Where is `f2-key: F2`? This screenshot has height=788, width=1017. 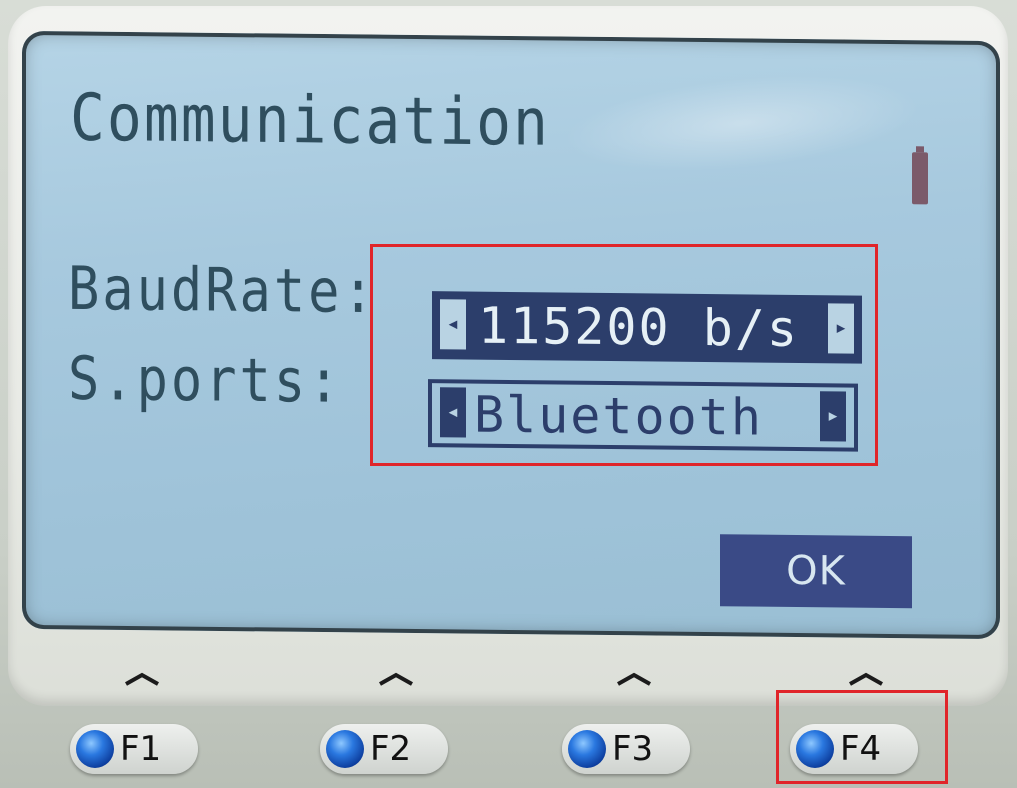 f2-key: F2 is located at coordinates (384, 749).